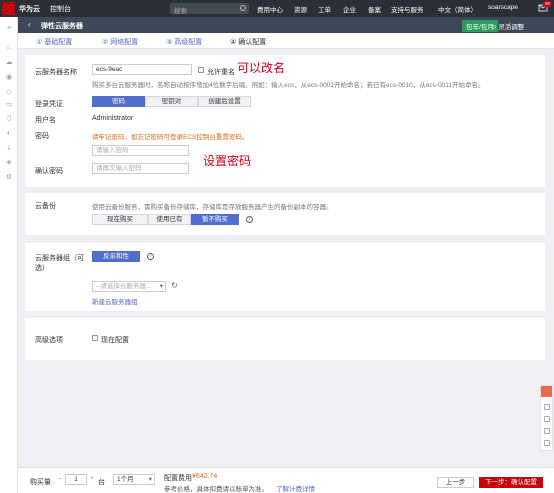 The height and width of the screenshot is (493, 554). Describe the element at coordinates (56, 72) in the screenshot. I see `server-name-label: 云服务器名称` at that location.